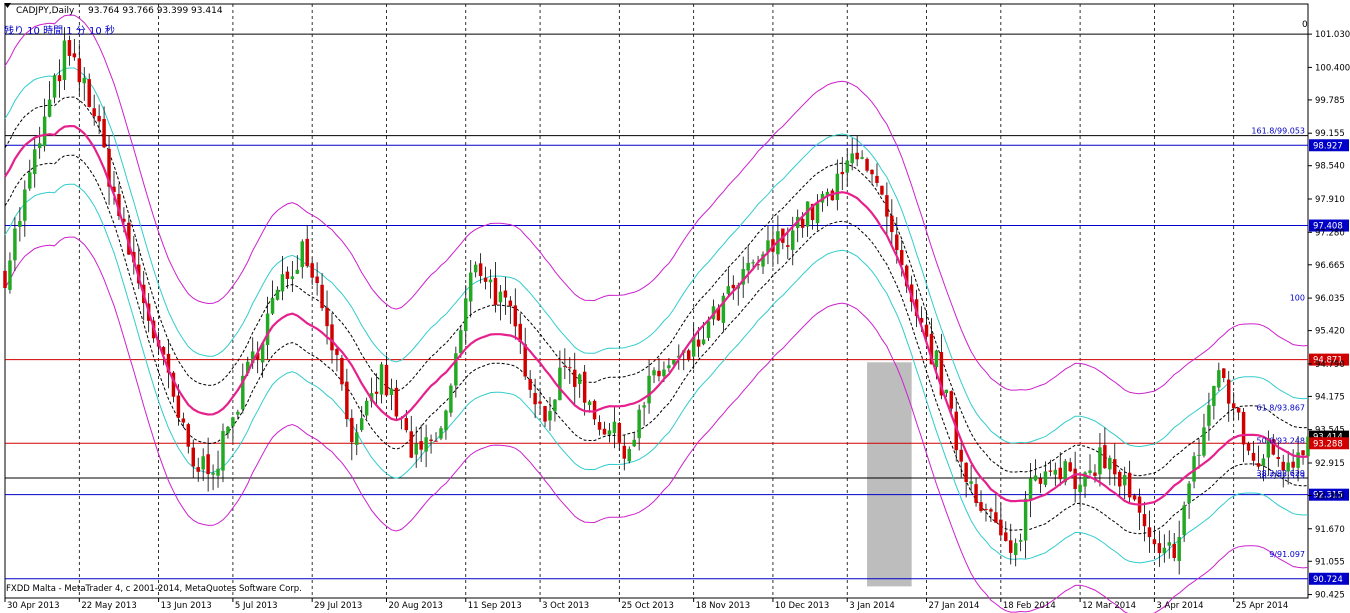 The height and width of the screenshot is (613, 1350). What do you see at coordinates (1287, 554) in the screenshot?
I see `fib-level-label: 9/91.097` at bounding box center [1287, 554].